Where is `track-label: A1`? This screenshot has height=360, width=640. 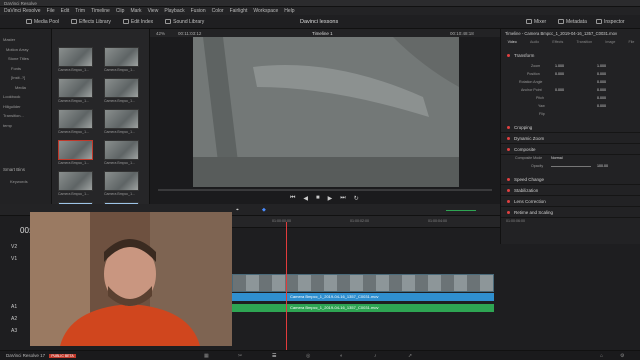 track-label: A1 is located at coordinates (14, 307).